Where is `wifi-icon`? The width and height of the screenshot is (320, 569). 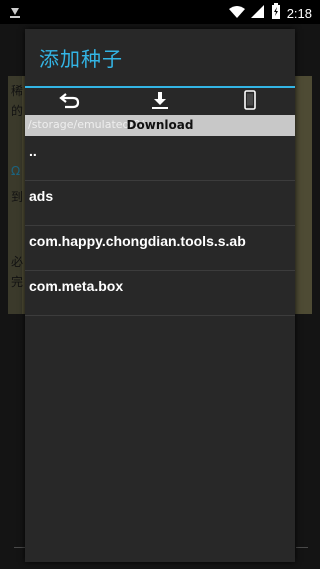 wifi-icon is located at coordinates (236, 13).